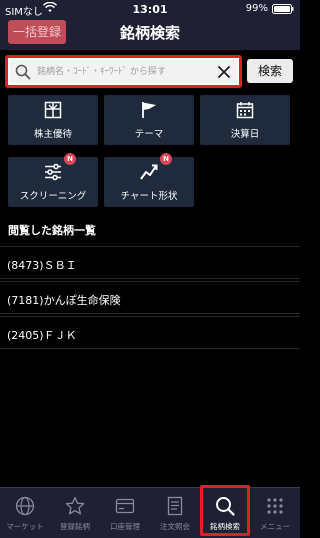  I want to click on wallet-icon, so click(125, 506).